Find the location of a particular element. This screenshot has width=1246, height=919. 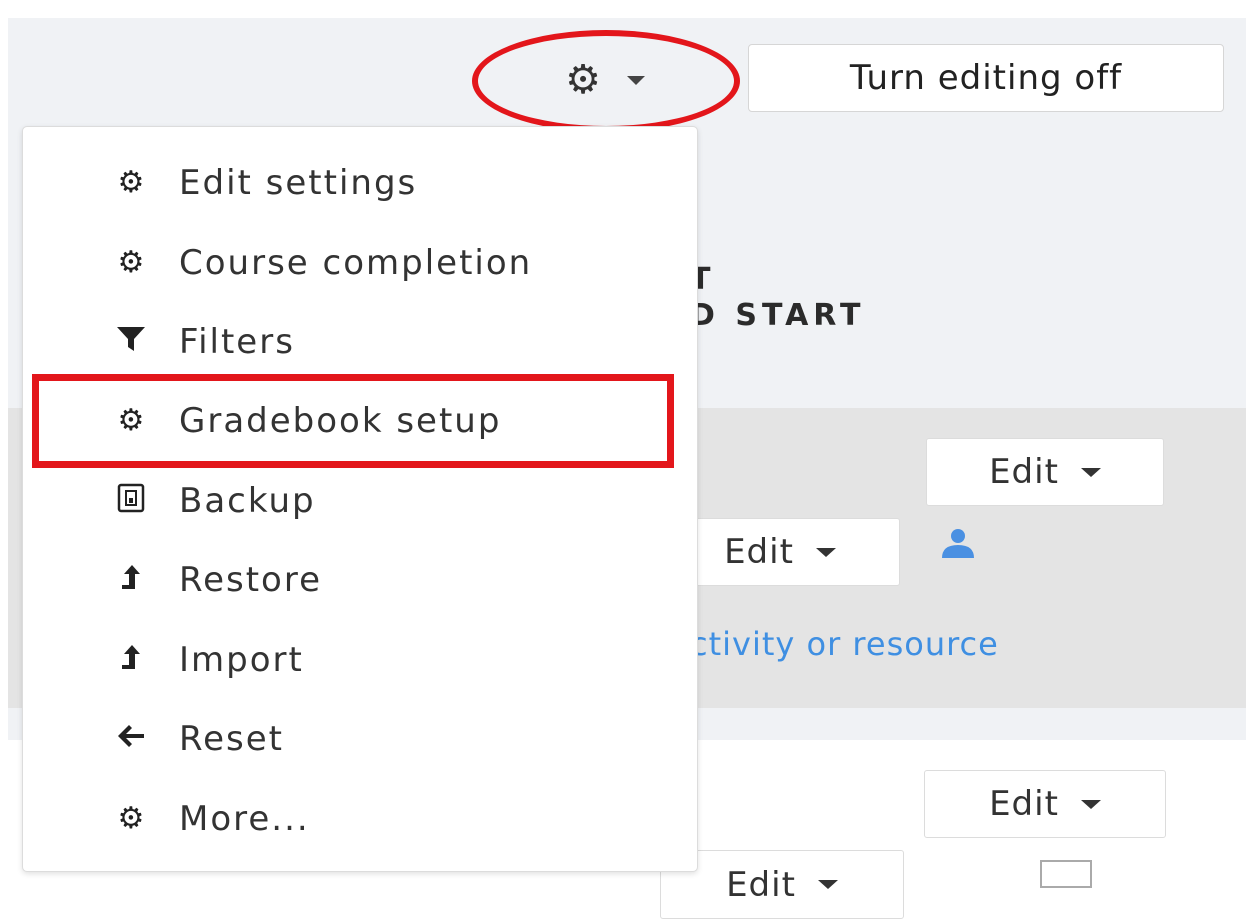

menu-item-label: Reset is located at coordinates (231, 739).